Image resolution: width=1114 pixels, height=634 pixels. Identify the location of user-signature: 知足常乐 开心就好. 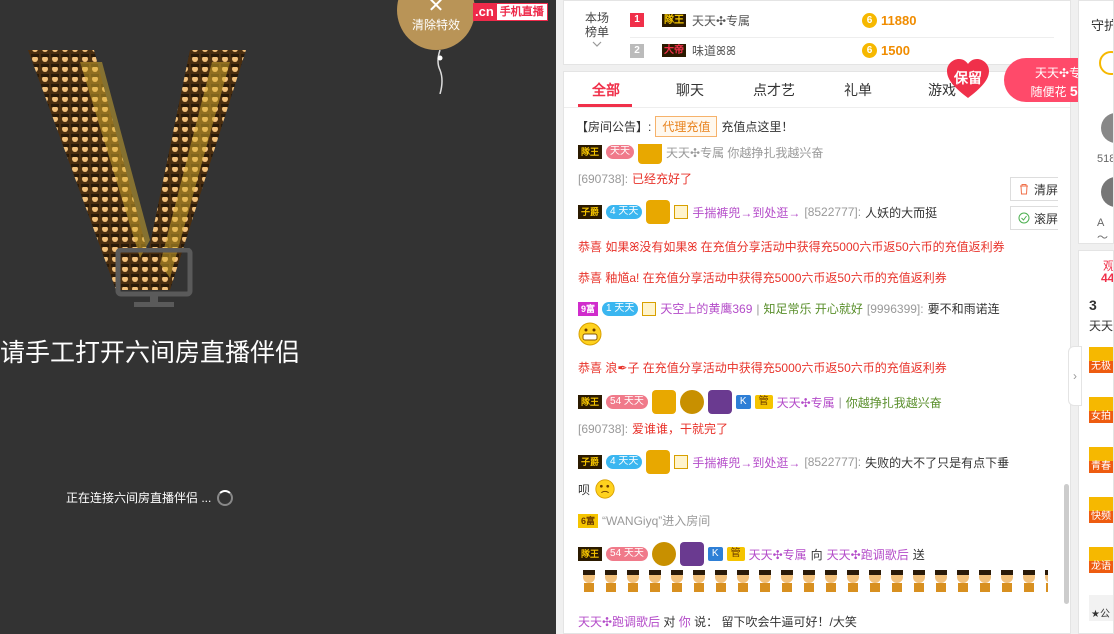
(813, 309).